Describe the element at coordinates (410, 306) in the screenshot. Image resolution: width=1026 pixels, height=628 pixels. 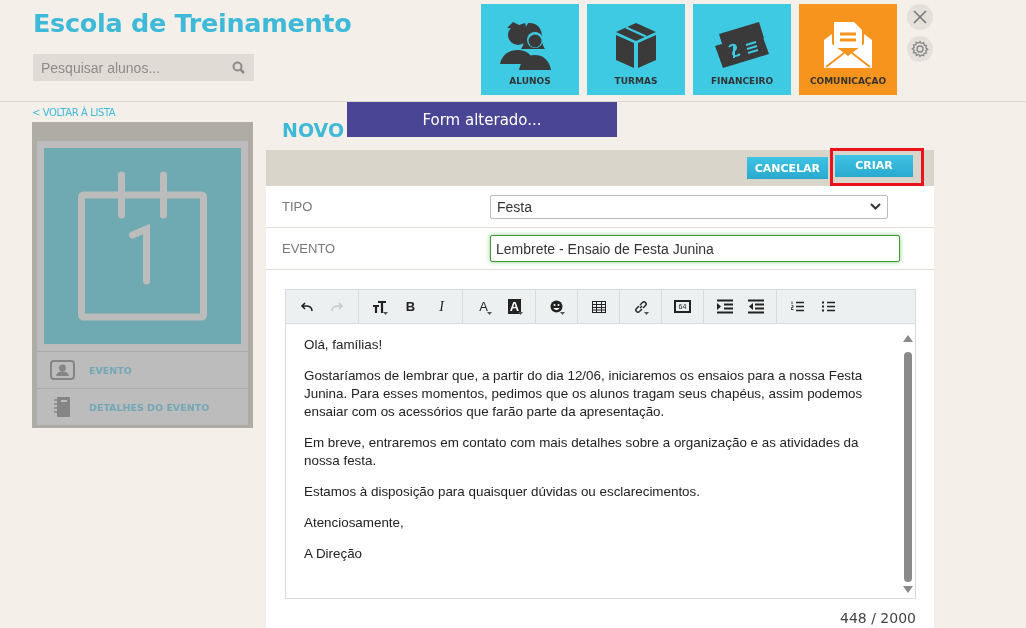
I see `toolbar-button: B` at that location.